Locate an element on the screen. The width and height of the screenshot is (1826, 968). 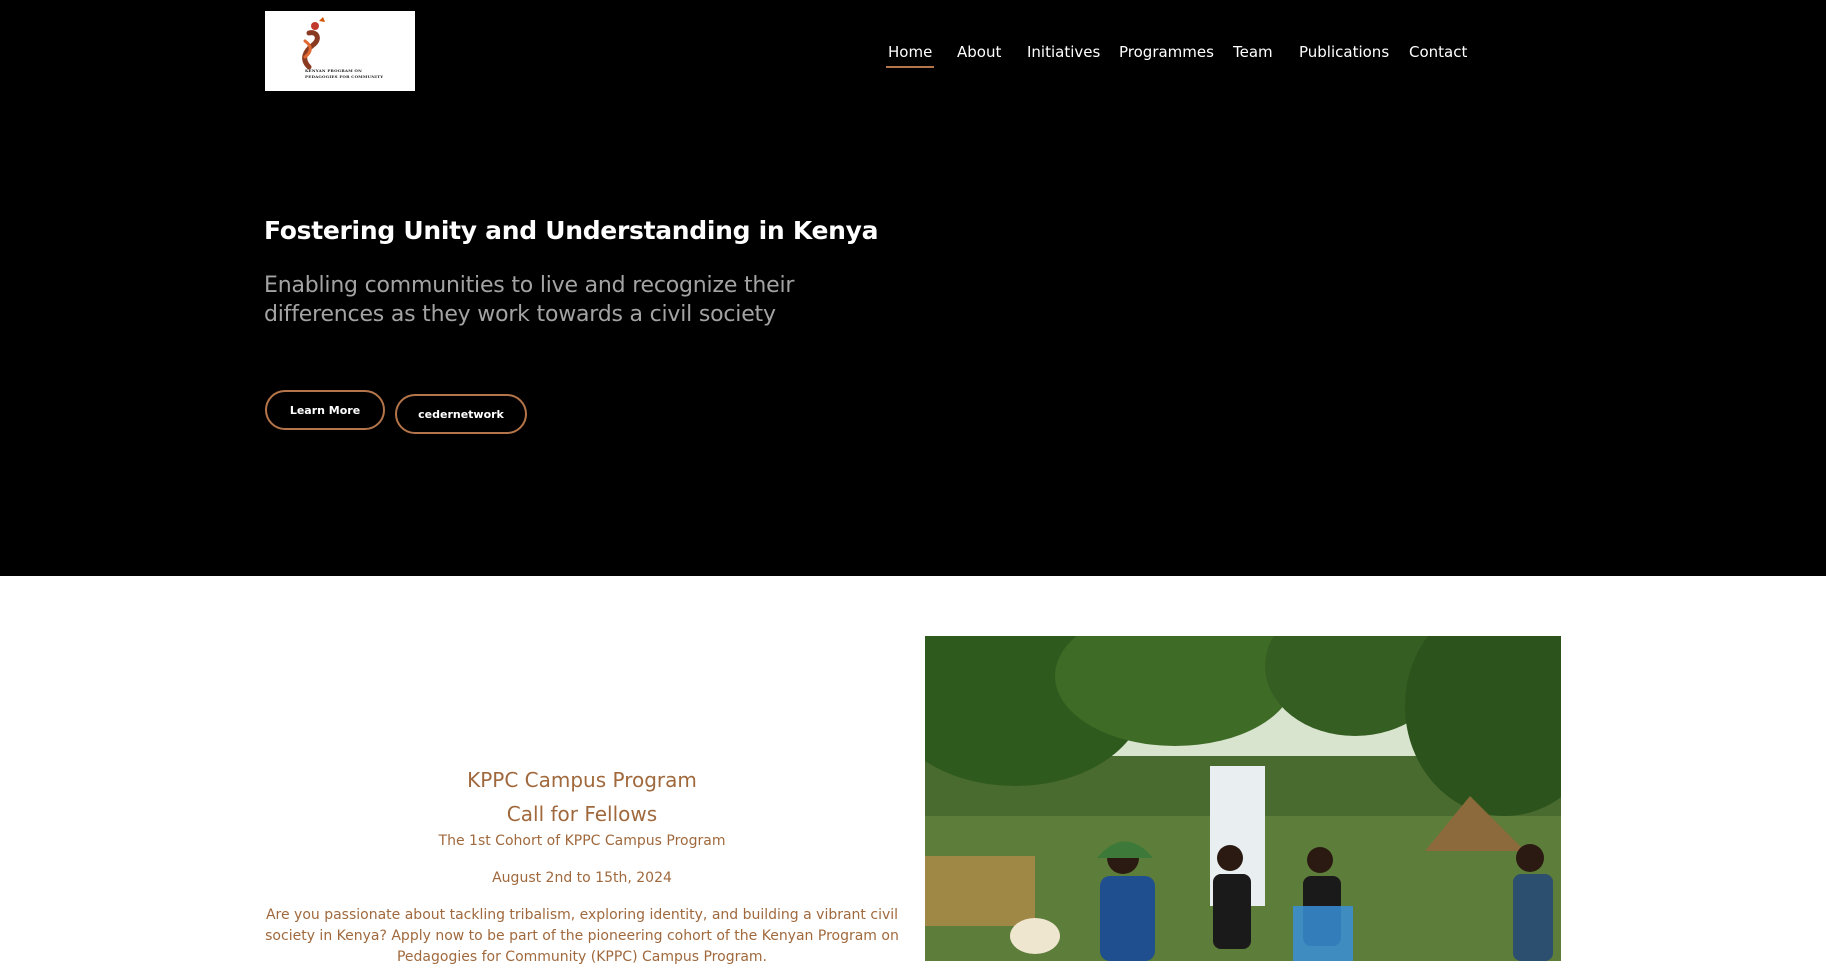
program-title-line-1: KPPC Campus Program is located at coordinates (582, 780).